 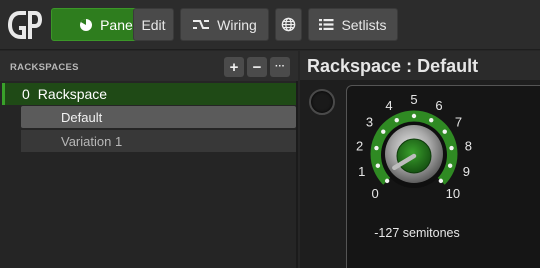 I want to click on edit-label: Edit, so click(x=153, y=24).